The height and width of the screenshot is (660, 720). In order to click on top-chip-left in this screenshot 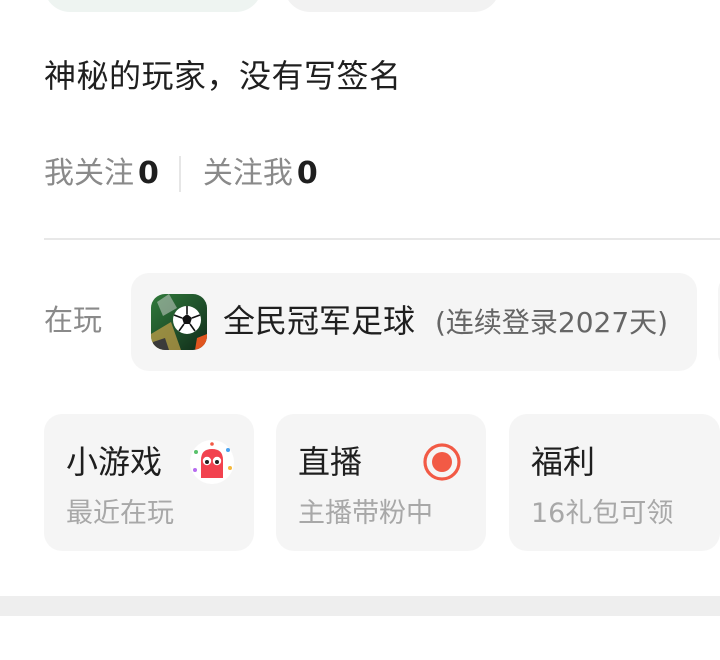, I will do `click(153, 6)`.